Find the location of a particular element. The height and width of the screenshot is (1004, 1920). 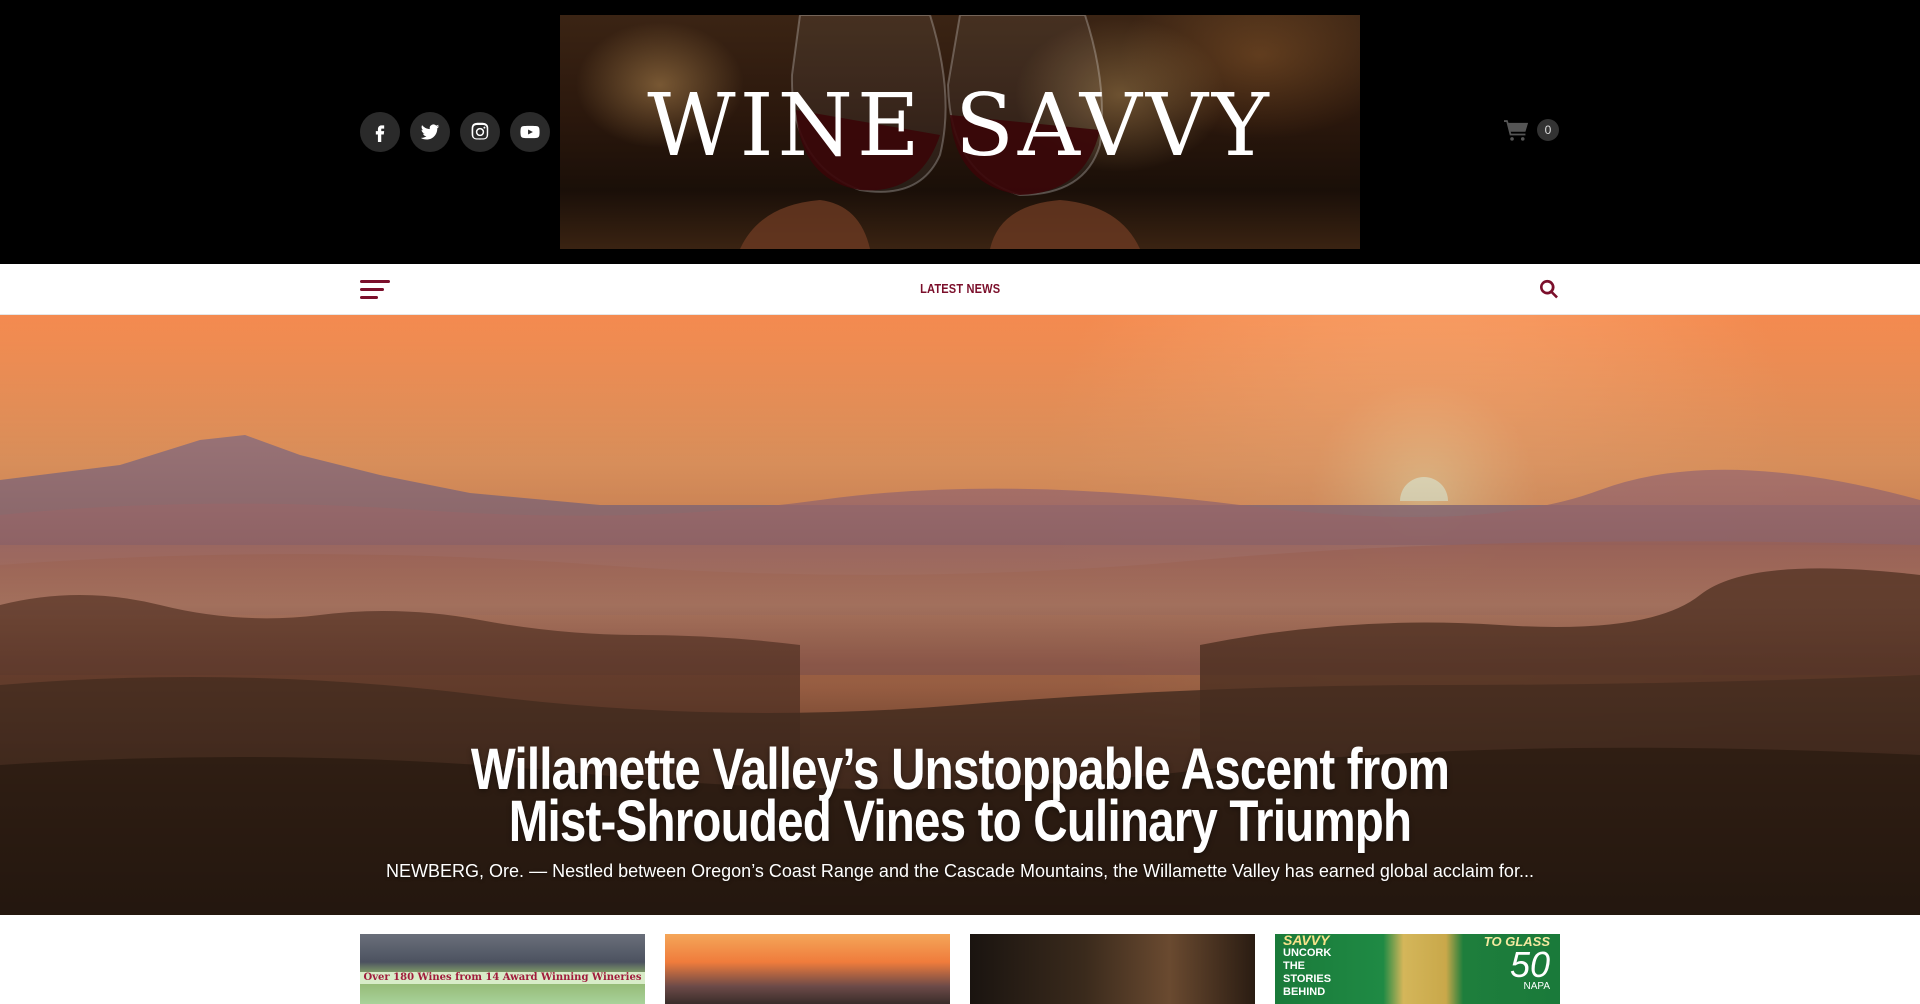

card-image-text-left: SAVVY UNCORK THE STORIES BEHIND is located at coordinates (1307, 966).